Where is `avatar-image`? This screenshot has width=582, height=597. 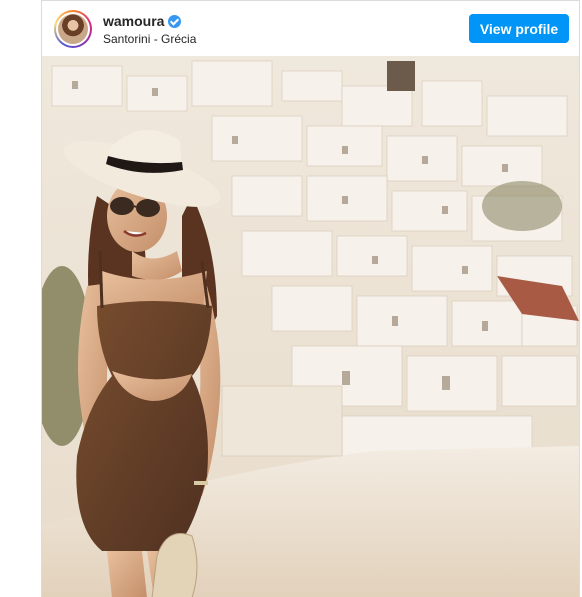 avatar-image is located at coordinates (73, 29).